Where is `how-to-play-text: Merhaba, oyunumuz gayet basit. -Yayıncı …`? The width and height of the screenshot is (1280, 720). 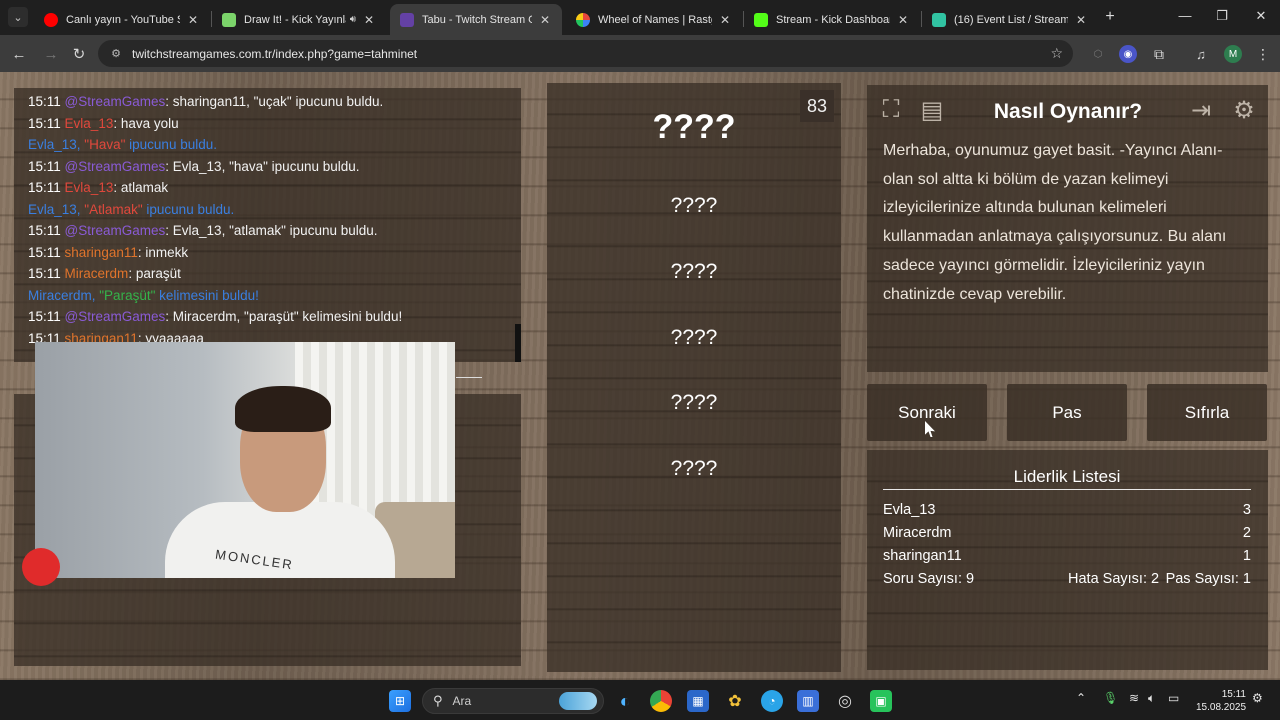 how-to-play-text: Merhaba, oyunumuz gayet basit. -Yayıncı … is located at coordinates (1055, 222).